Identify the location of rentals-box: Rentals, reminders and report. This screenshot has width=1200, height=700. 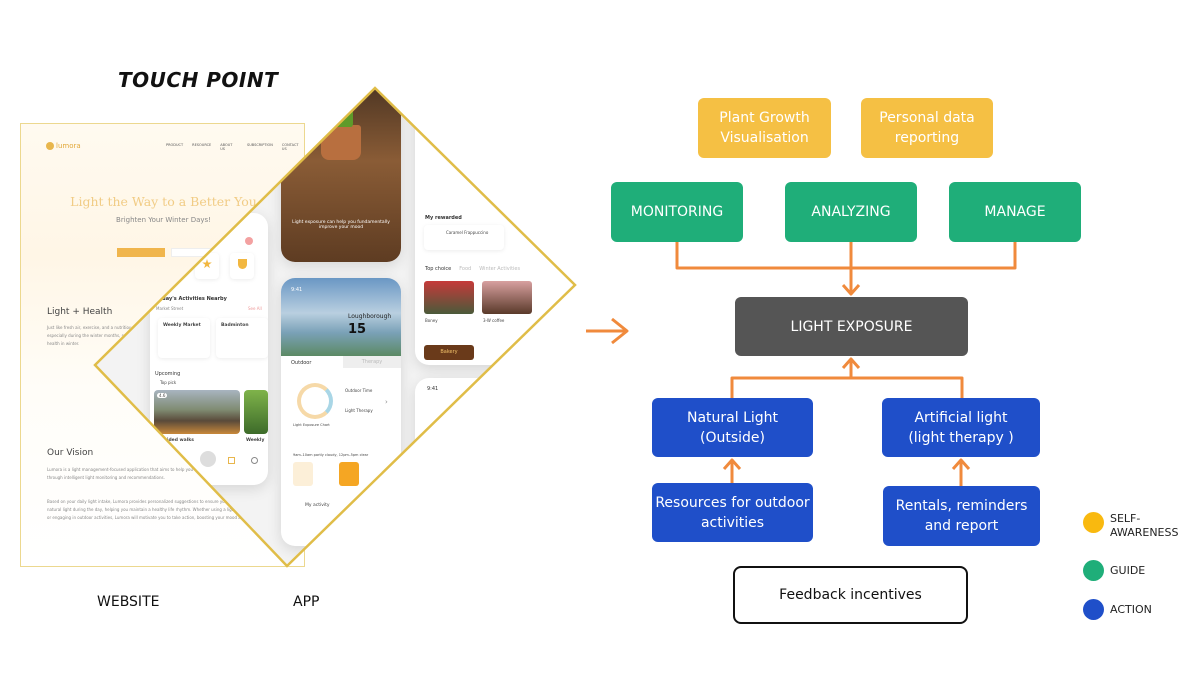
(961, 516).